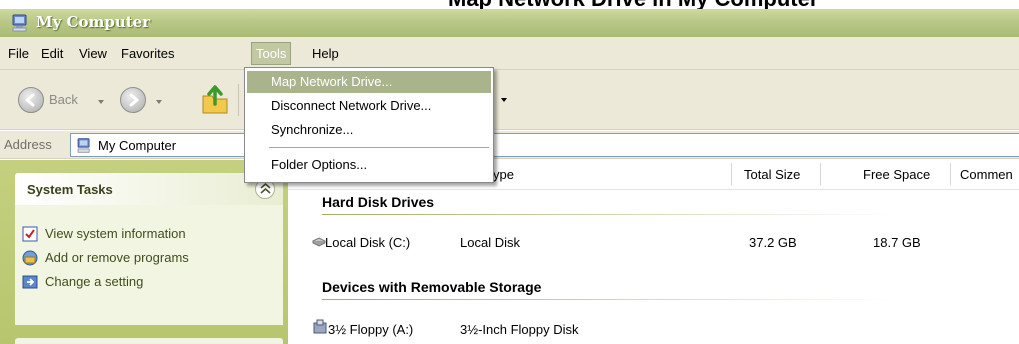 This screenshot has height=344, width=1019. I want to click on column-free-space: Free Space, so click(896, 174).